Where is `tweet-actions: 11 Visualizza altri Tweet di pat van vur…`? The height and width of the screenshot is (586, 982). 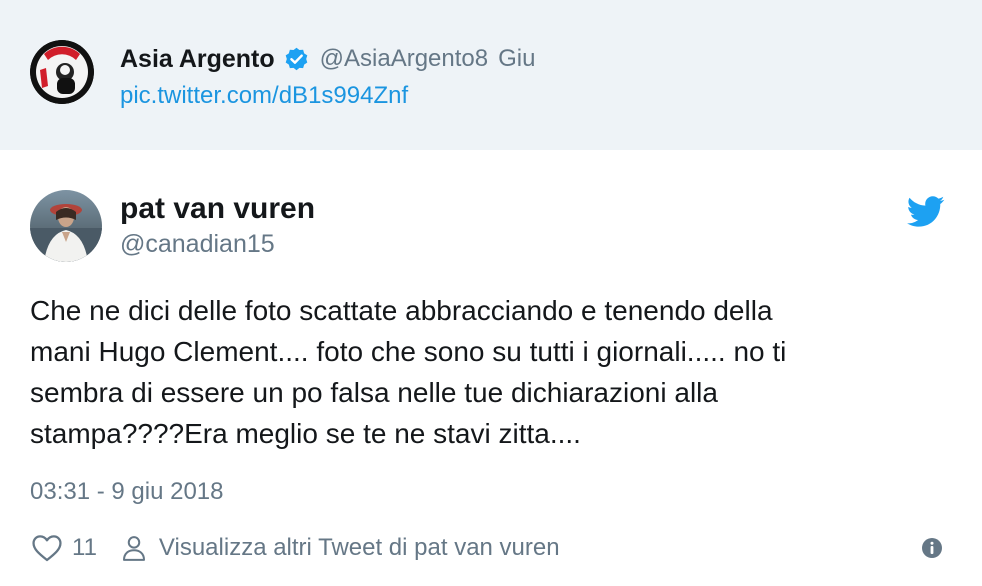
tweet-actions: 11 Visualizza altri Tweet di pat van vur… is located at coordinates (295, 548).